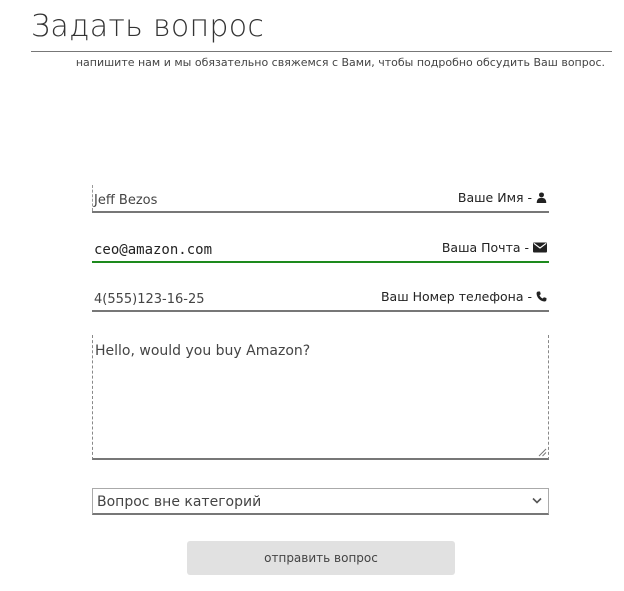 The height and width of the screenshot is (591, 624). Describe the element at coordinates (320, 501) in the screenshot. I see `category-select: Вопрос вне категорий` at that location.